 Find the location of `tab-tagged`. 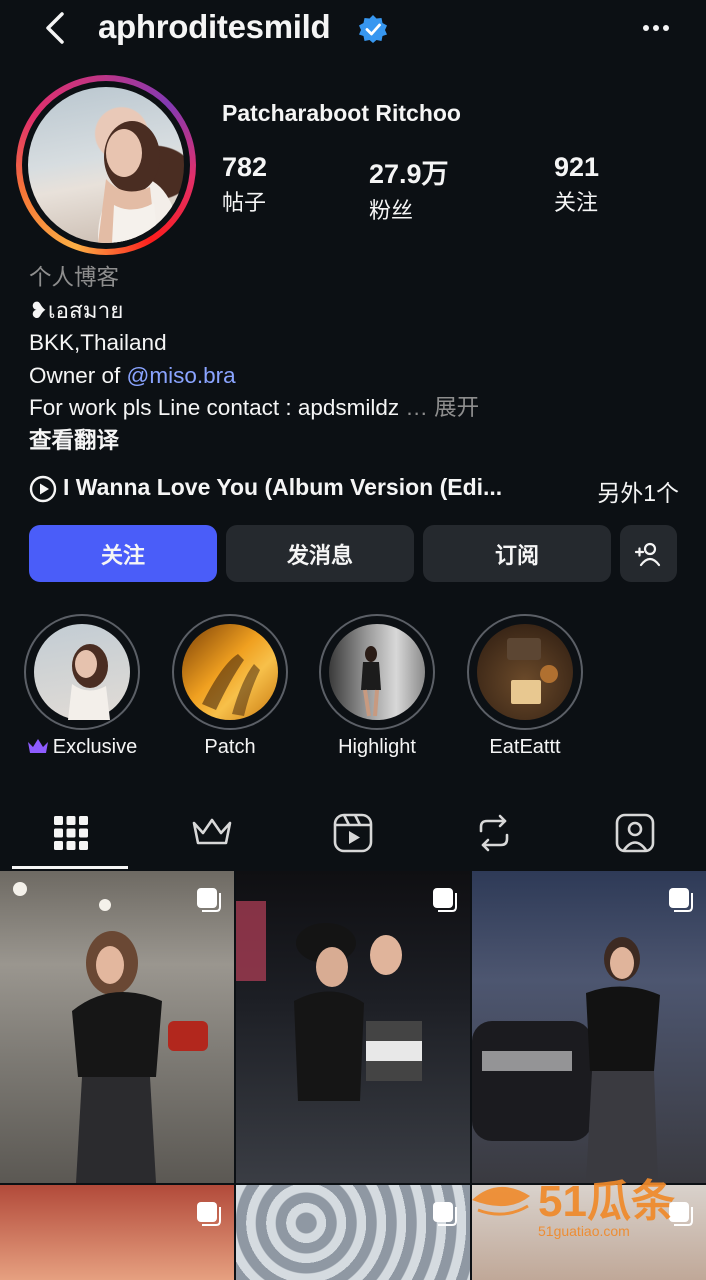

tab-tagged is located at coordinates (634, 833).